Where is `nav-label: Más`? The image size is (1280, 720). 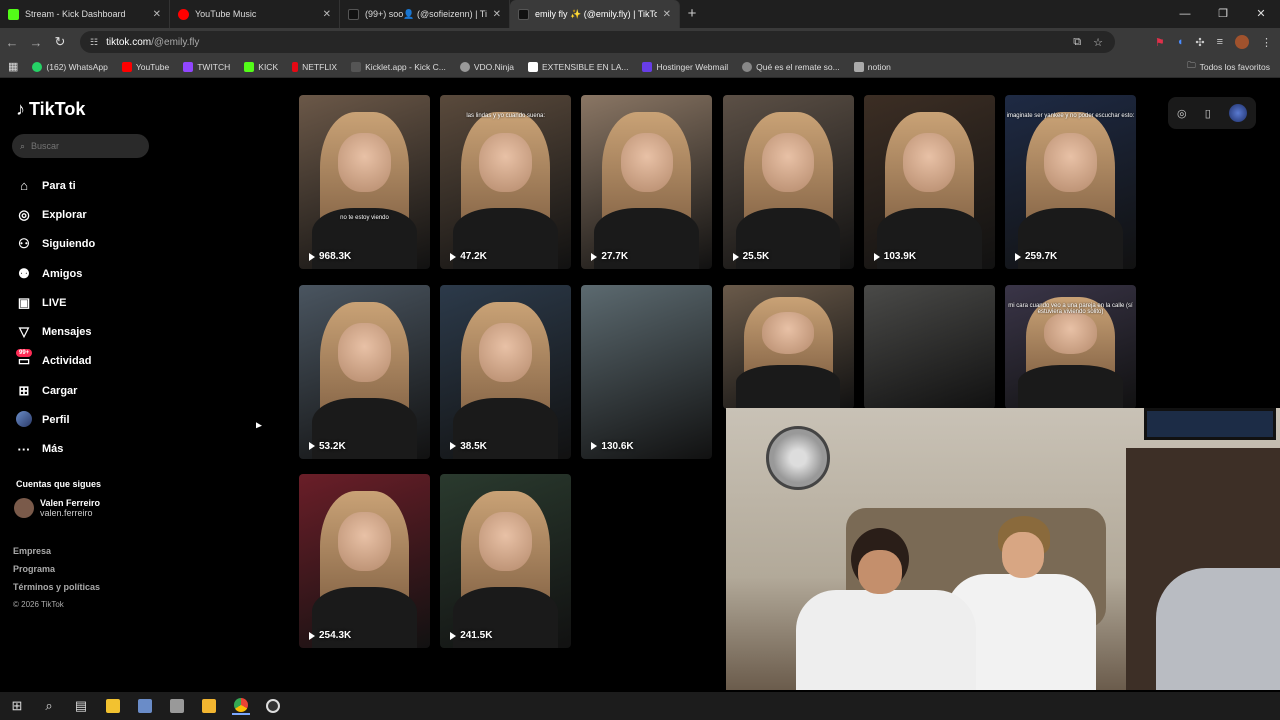
nav-label: Más is located at coordinates (53, 449).